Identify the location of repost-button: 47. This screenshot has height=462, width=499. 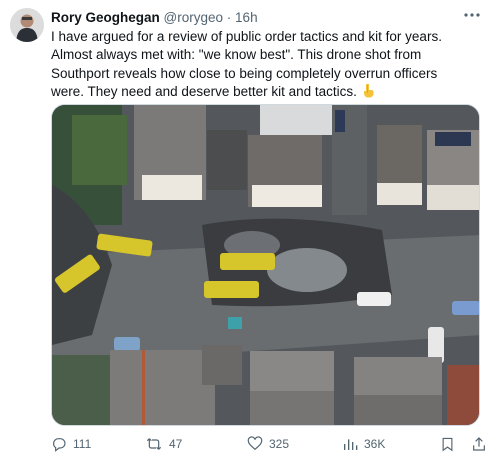
(163, 444).